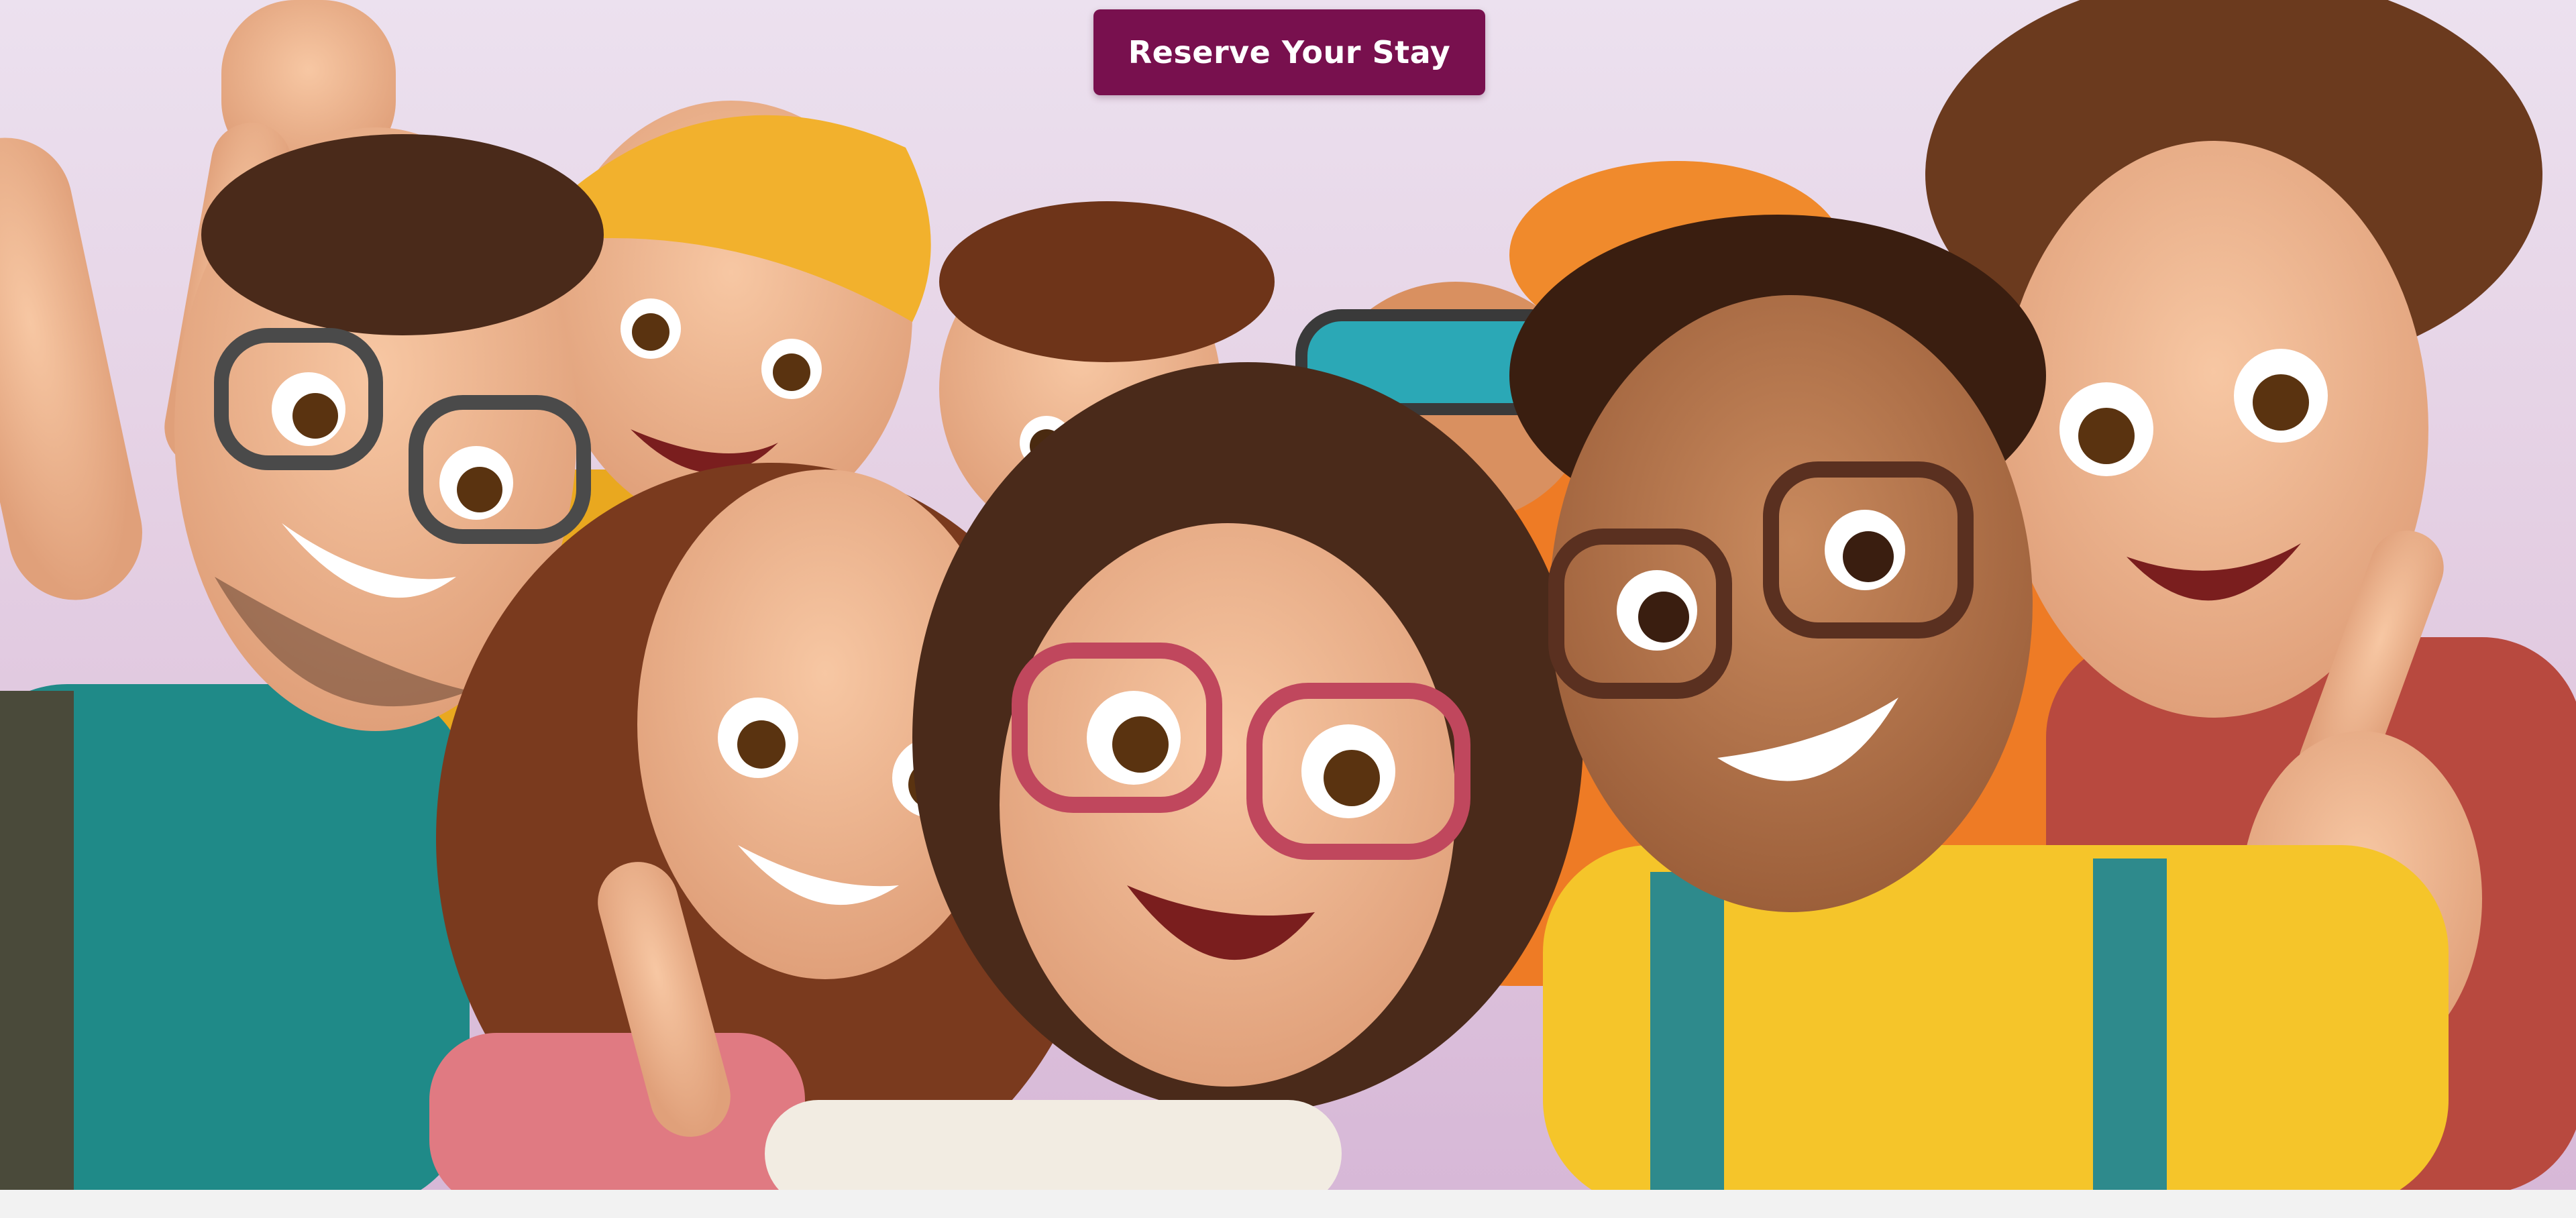 The width and height of the screenshot is (2576, 1218). What do you see at coordinates (71, 369) in the screenshot?
I see `left-arm` at bounding box center [71, 369].